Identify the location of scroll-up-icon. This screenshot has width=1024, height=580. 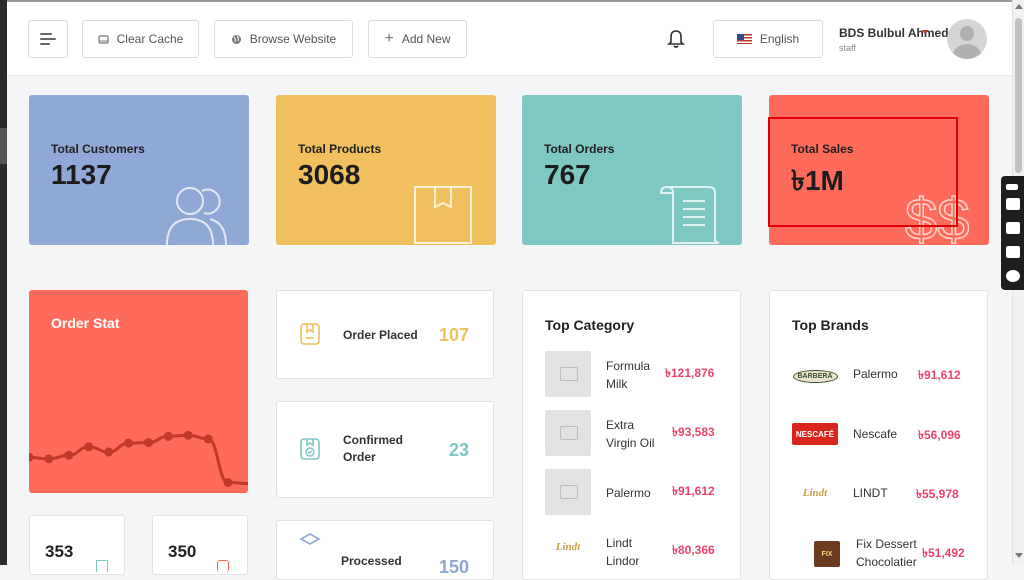
(1019, 6).